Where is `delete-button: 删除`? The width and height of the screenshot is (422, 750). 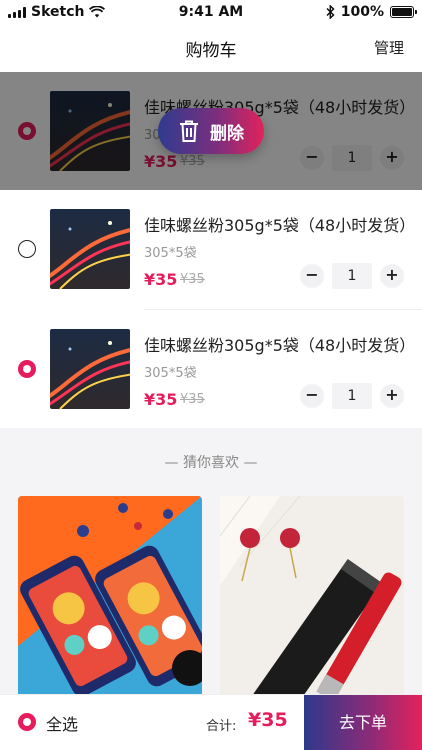 delete-button: 删除 is located at coordinates (211, 131).